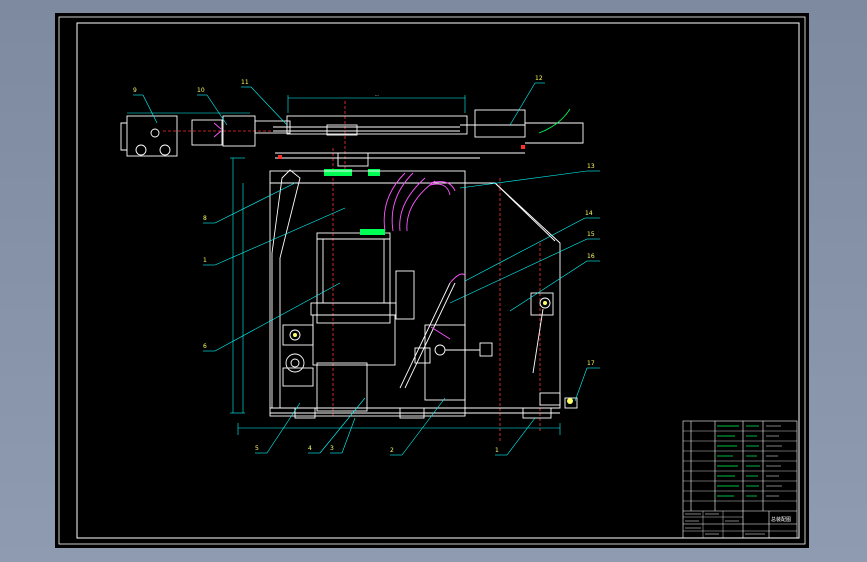 This screenshot has height=562, width=867. I want to click on callout-17: 17, so click(591, 363).